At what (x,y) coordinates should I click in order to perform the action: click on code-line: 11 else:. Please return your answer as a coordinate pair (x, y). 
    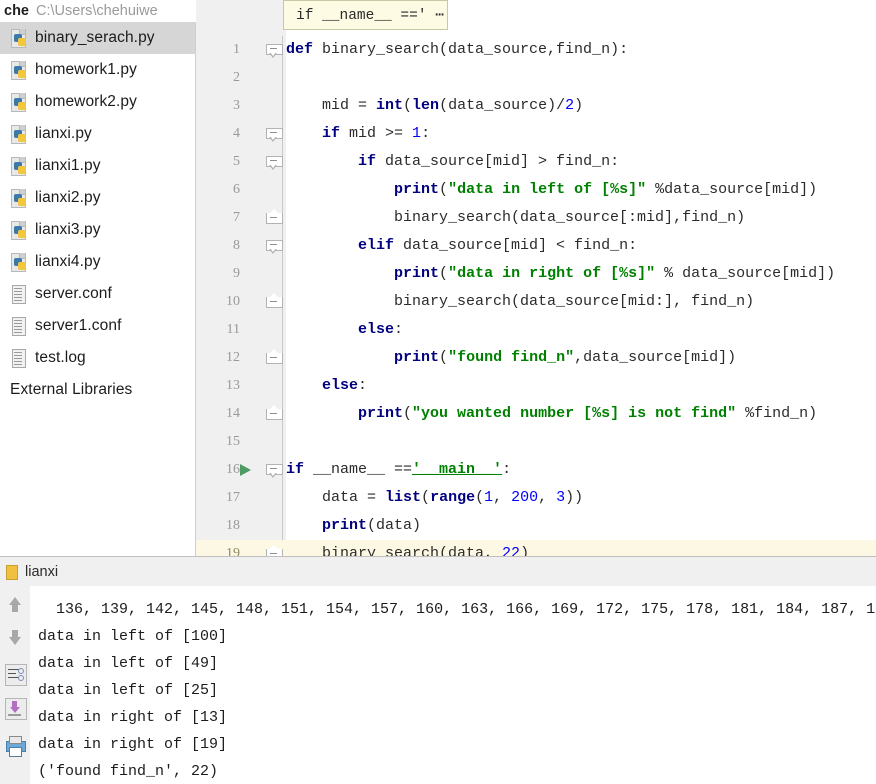
    Looking at the image, I should click on (536, 330).